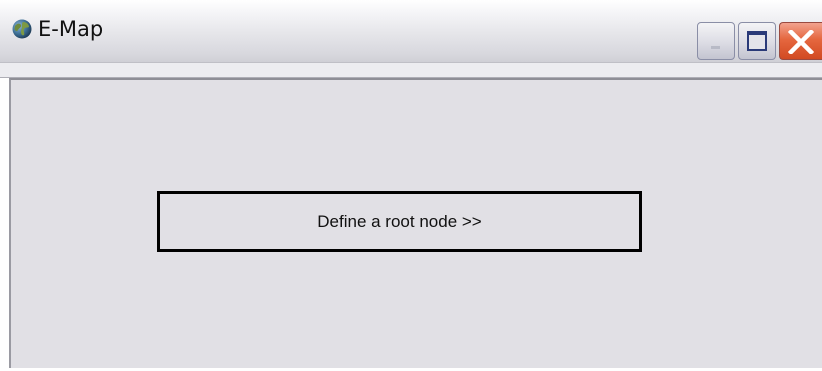 The height and width of the screenshot is (371, 822). I want to click on maximize-button, so click(757, 41).